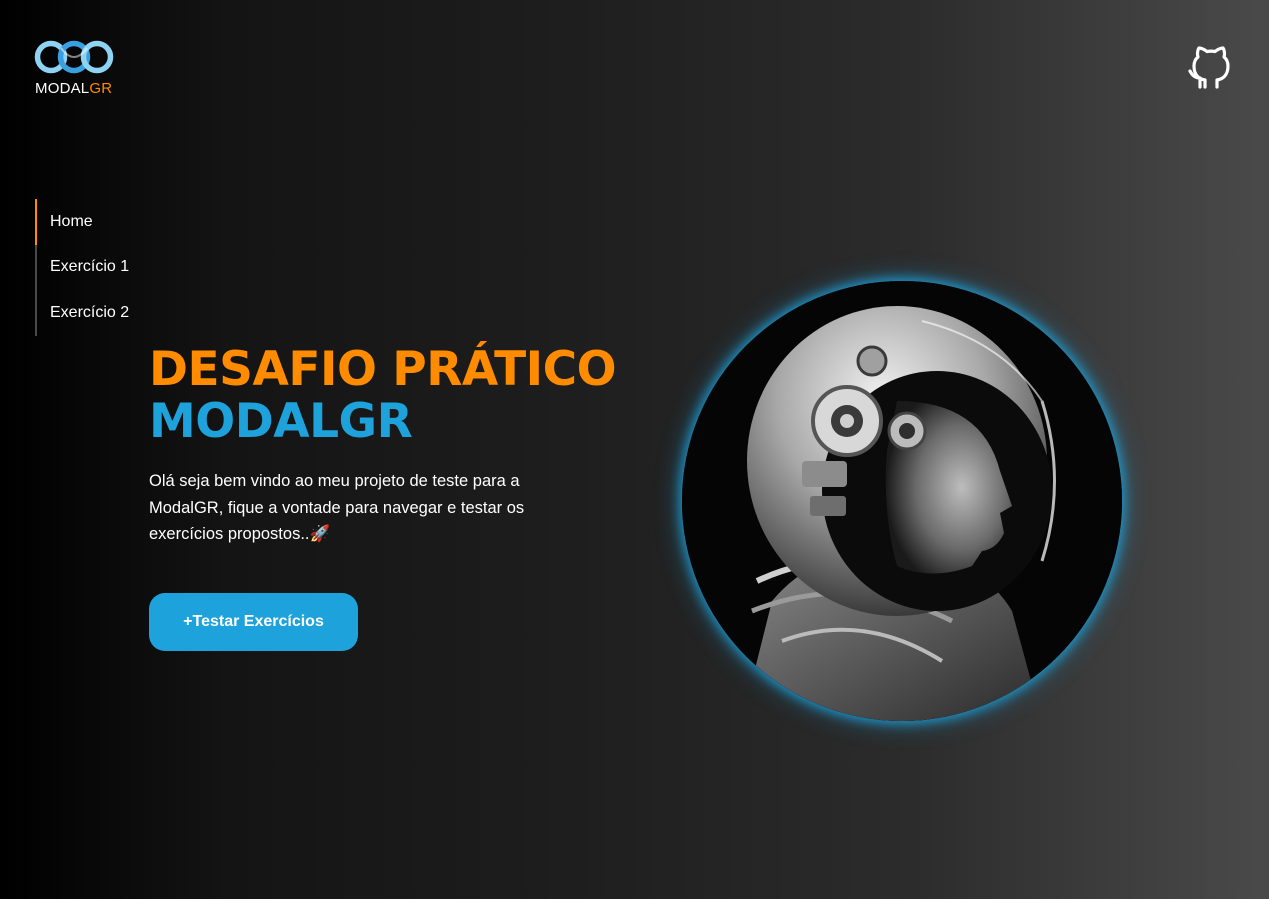  I want to click on hero-title-line-2: MODALGR, so click(281, 421).